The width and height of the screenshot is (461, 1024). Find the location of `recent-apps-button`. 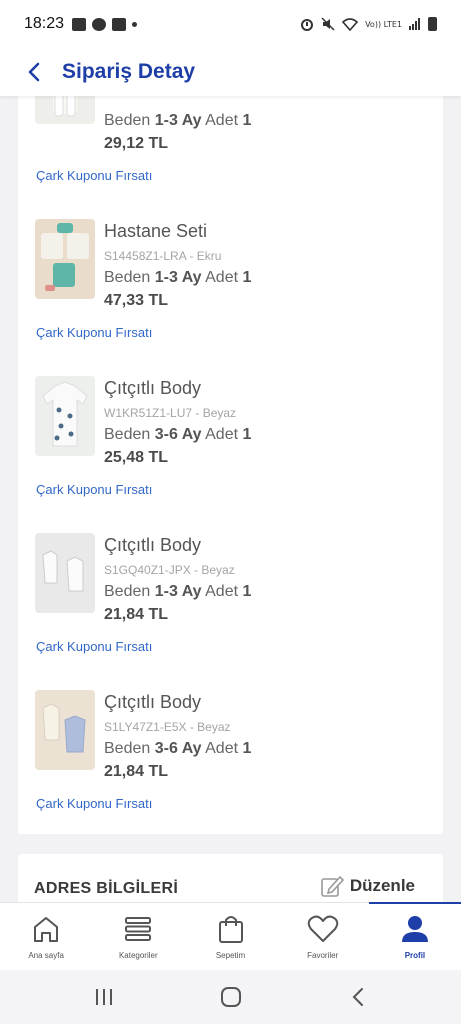

recent-apps-button is located at coordinates (104, 997).